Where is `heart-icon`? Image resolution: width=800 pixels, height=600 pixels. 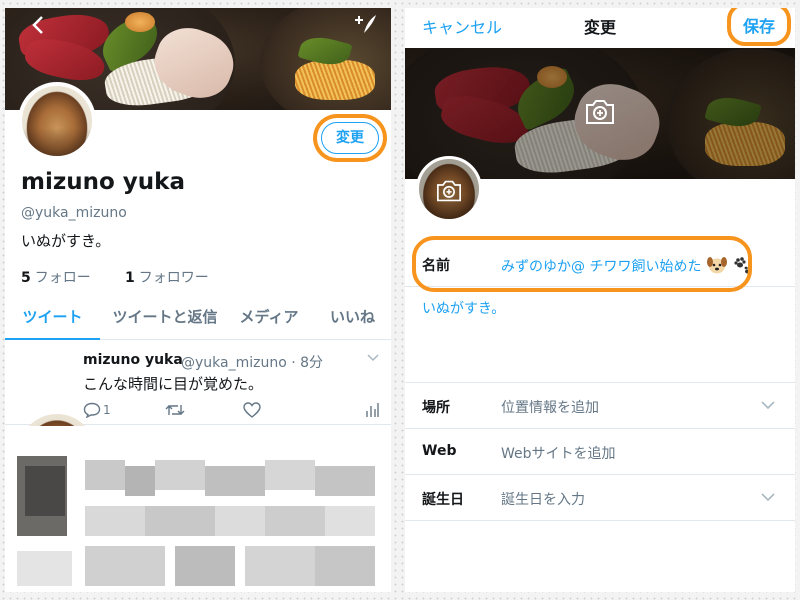 heart-icon is located at coordinates (252, 410).